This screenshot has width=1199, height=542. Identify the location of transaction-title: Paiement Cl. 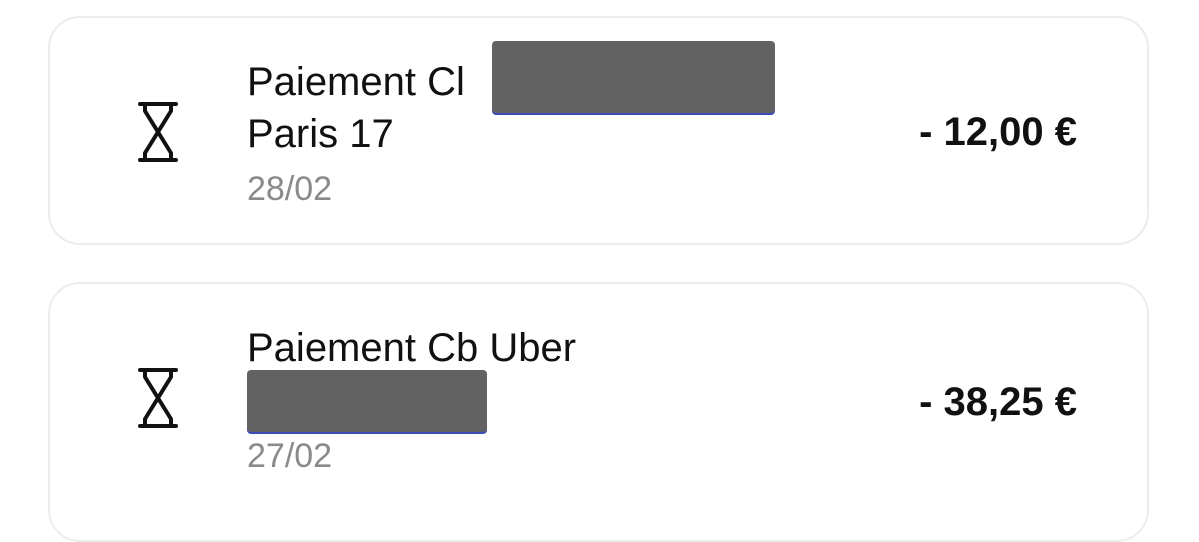
(356, 82).